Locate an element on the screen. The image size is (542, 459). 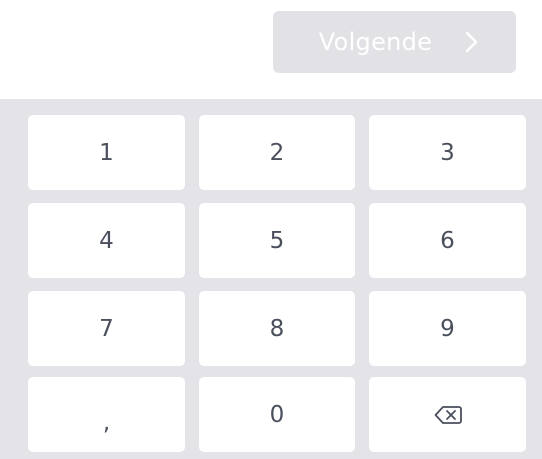
key-1: 1 is located at coordinates (106, 152).